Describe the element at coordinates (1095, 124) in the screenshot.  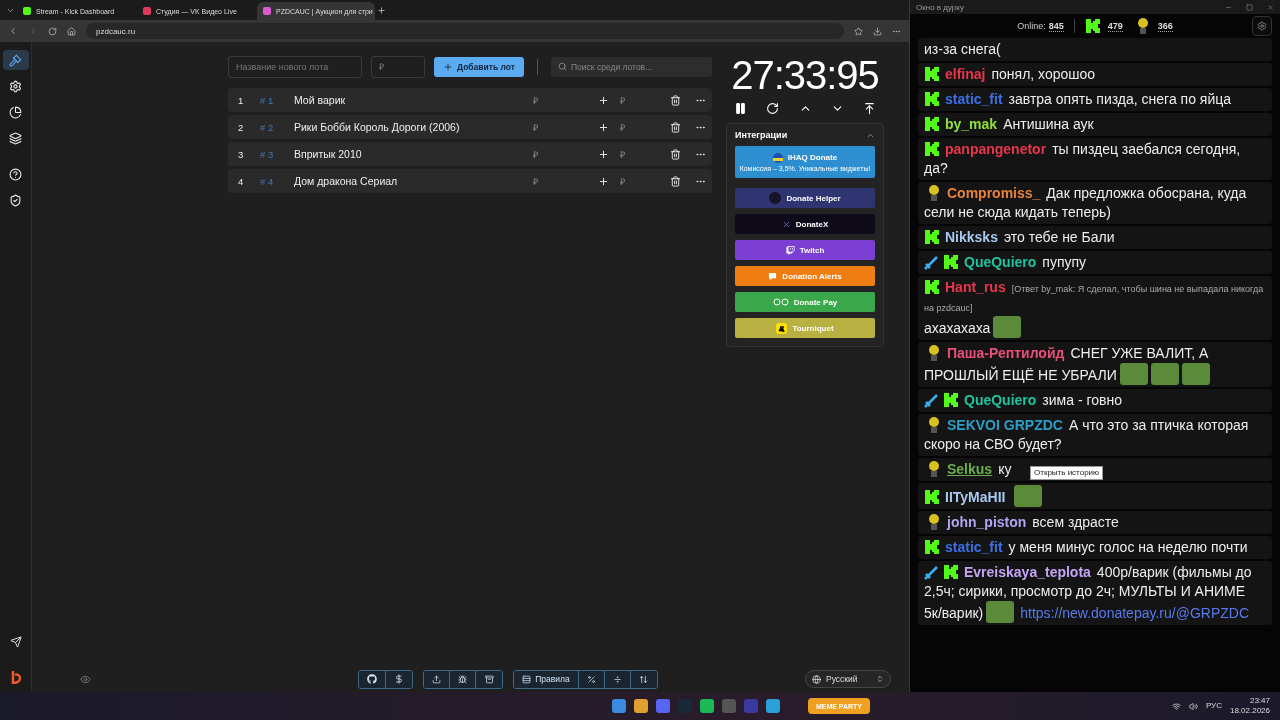
I see `chat-message: by_mak Антишина аук` at that location.